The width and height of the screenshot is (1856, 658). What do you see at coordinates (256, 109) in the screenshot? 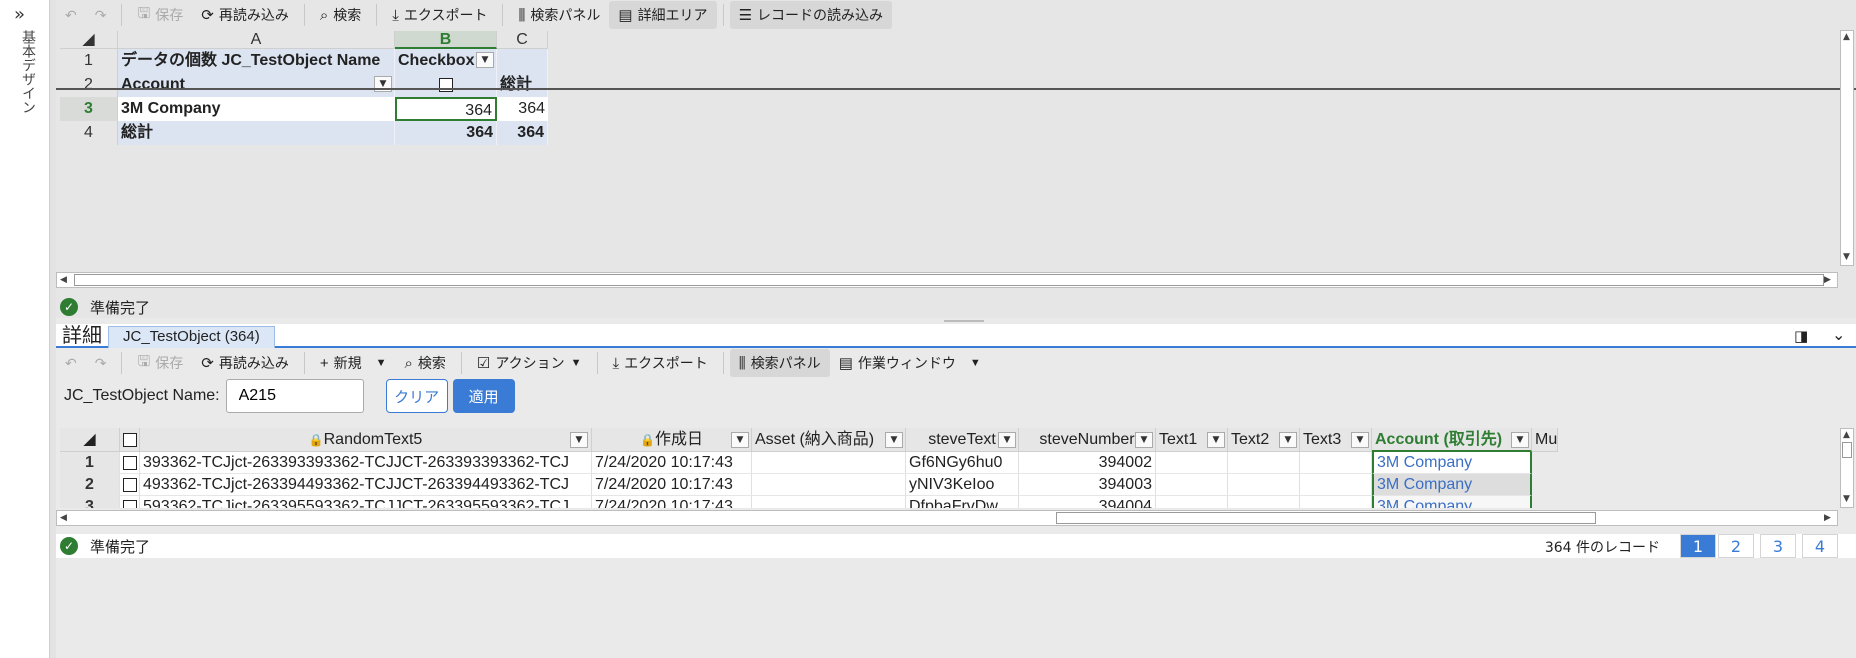
I see `pivot-row-label: 3M Company` at bounding box center [256, 109].